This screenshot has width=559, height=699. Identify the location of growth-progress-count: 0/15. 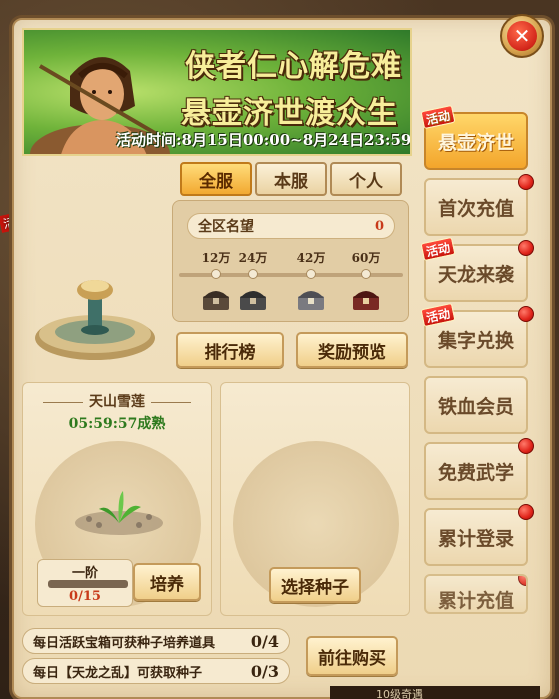
(85, 596).